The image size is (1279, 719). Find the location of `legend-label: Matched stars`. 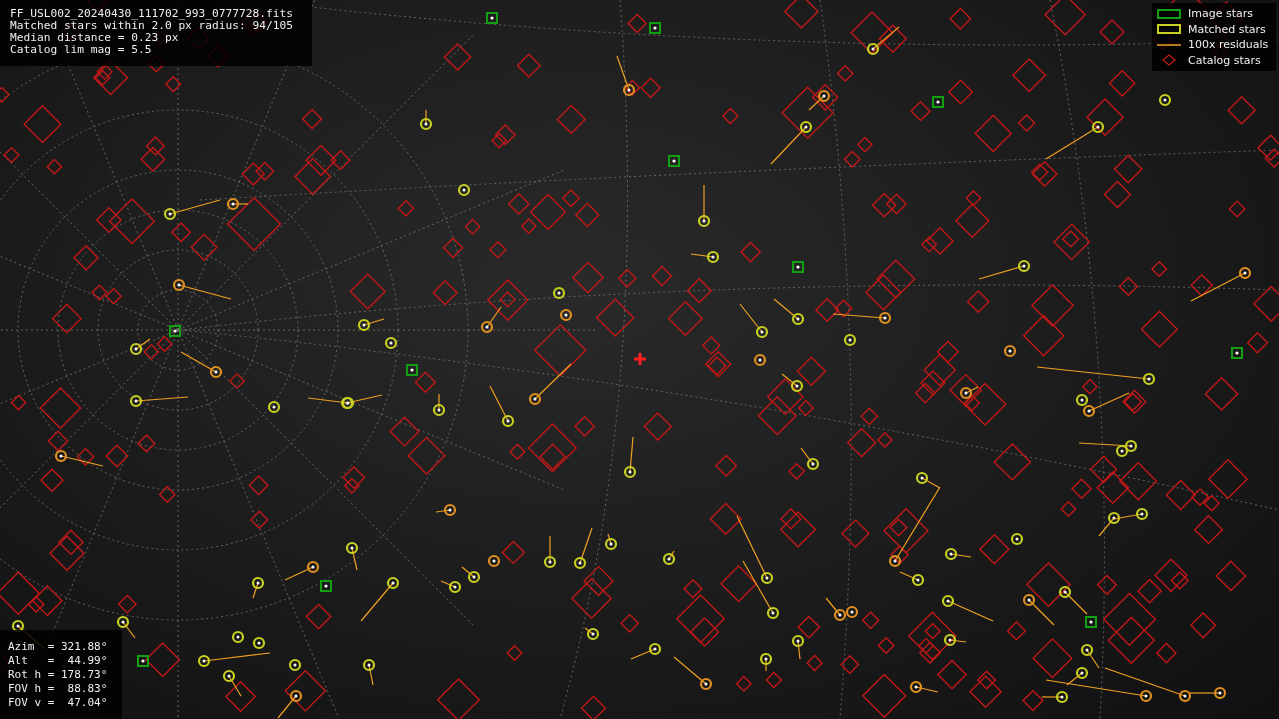

legend-label: Matched stars is located at coordinates (1227, 29).